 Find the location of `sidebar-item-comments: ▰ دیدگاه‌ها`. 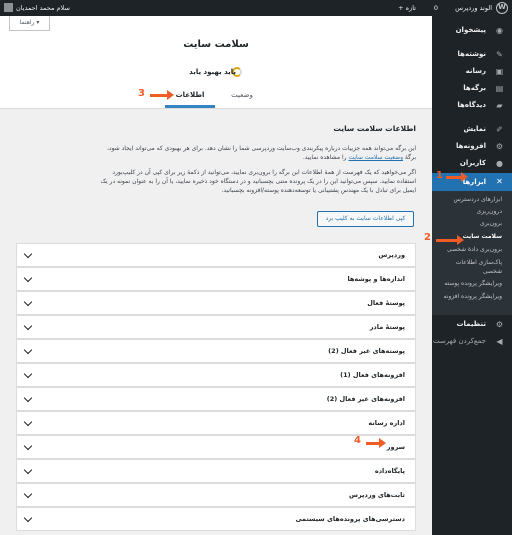

sidebar-item-comments: ▰ دیدگاه‌ها is located at coordinates (472, 105).